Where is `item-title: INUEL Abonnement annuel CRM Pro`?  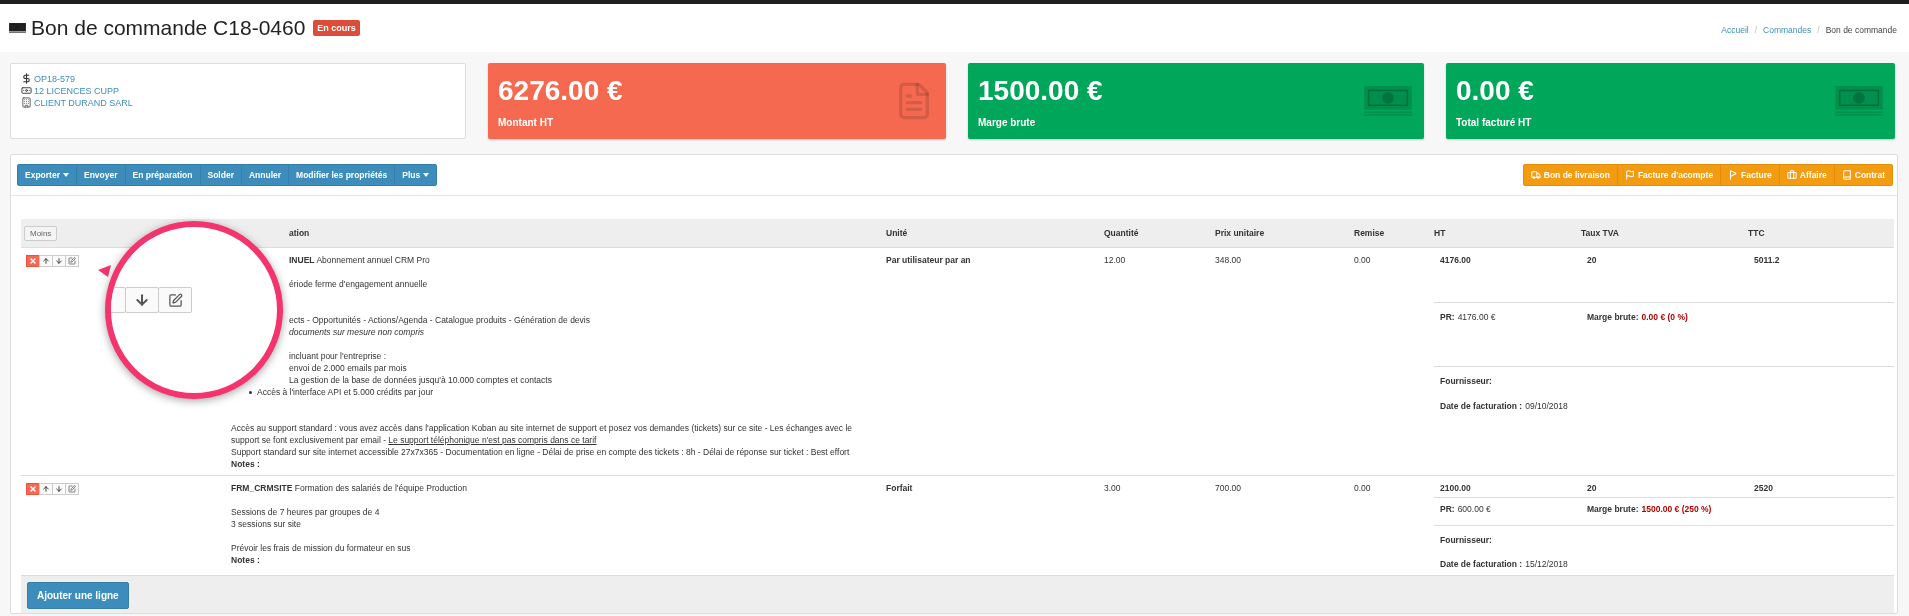 item-title: INUEL Abonnement annuel CRM Pro is located at coordinates (359, 260).